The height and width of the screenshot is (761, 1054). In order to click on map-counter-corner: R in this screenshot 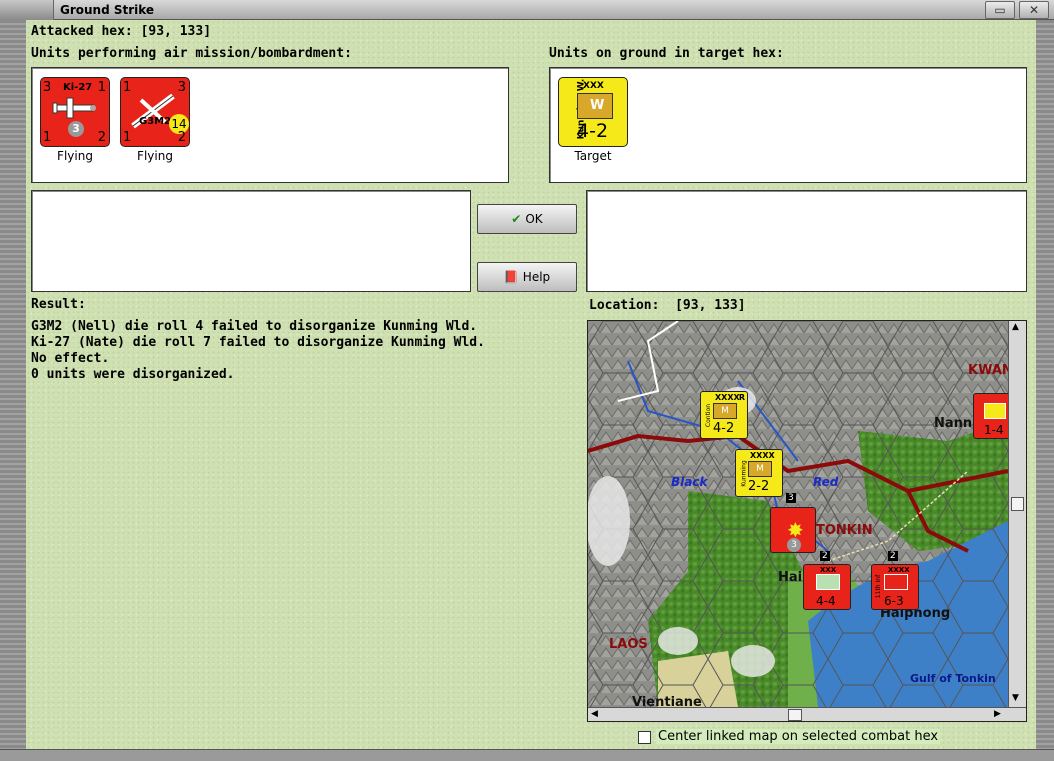, I will do `click(741, 397)`.